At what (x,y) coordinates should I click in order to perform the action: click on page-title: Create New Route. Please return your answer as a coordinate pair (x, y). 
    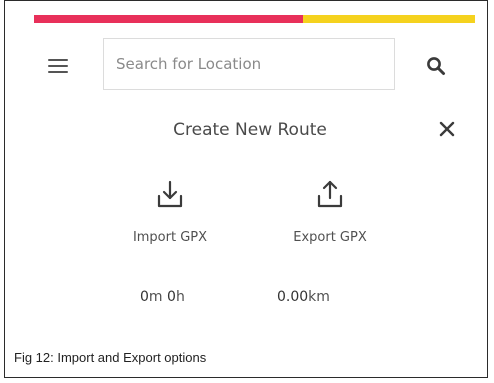
    Looking at the image, I should click on (250, 130).